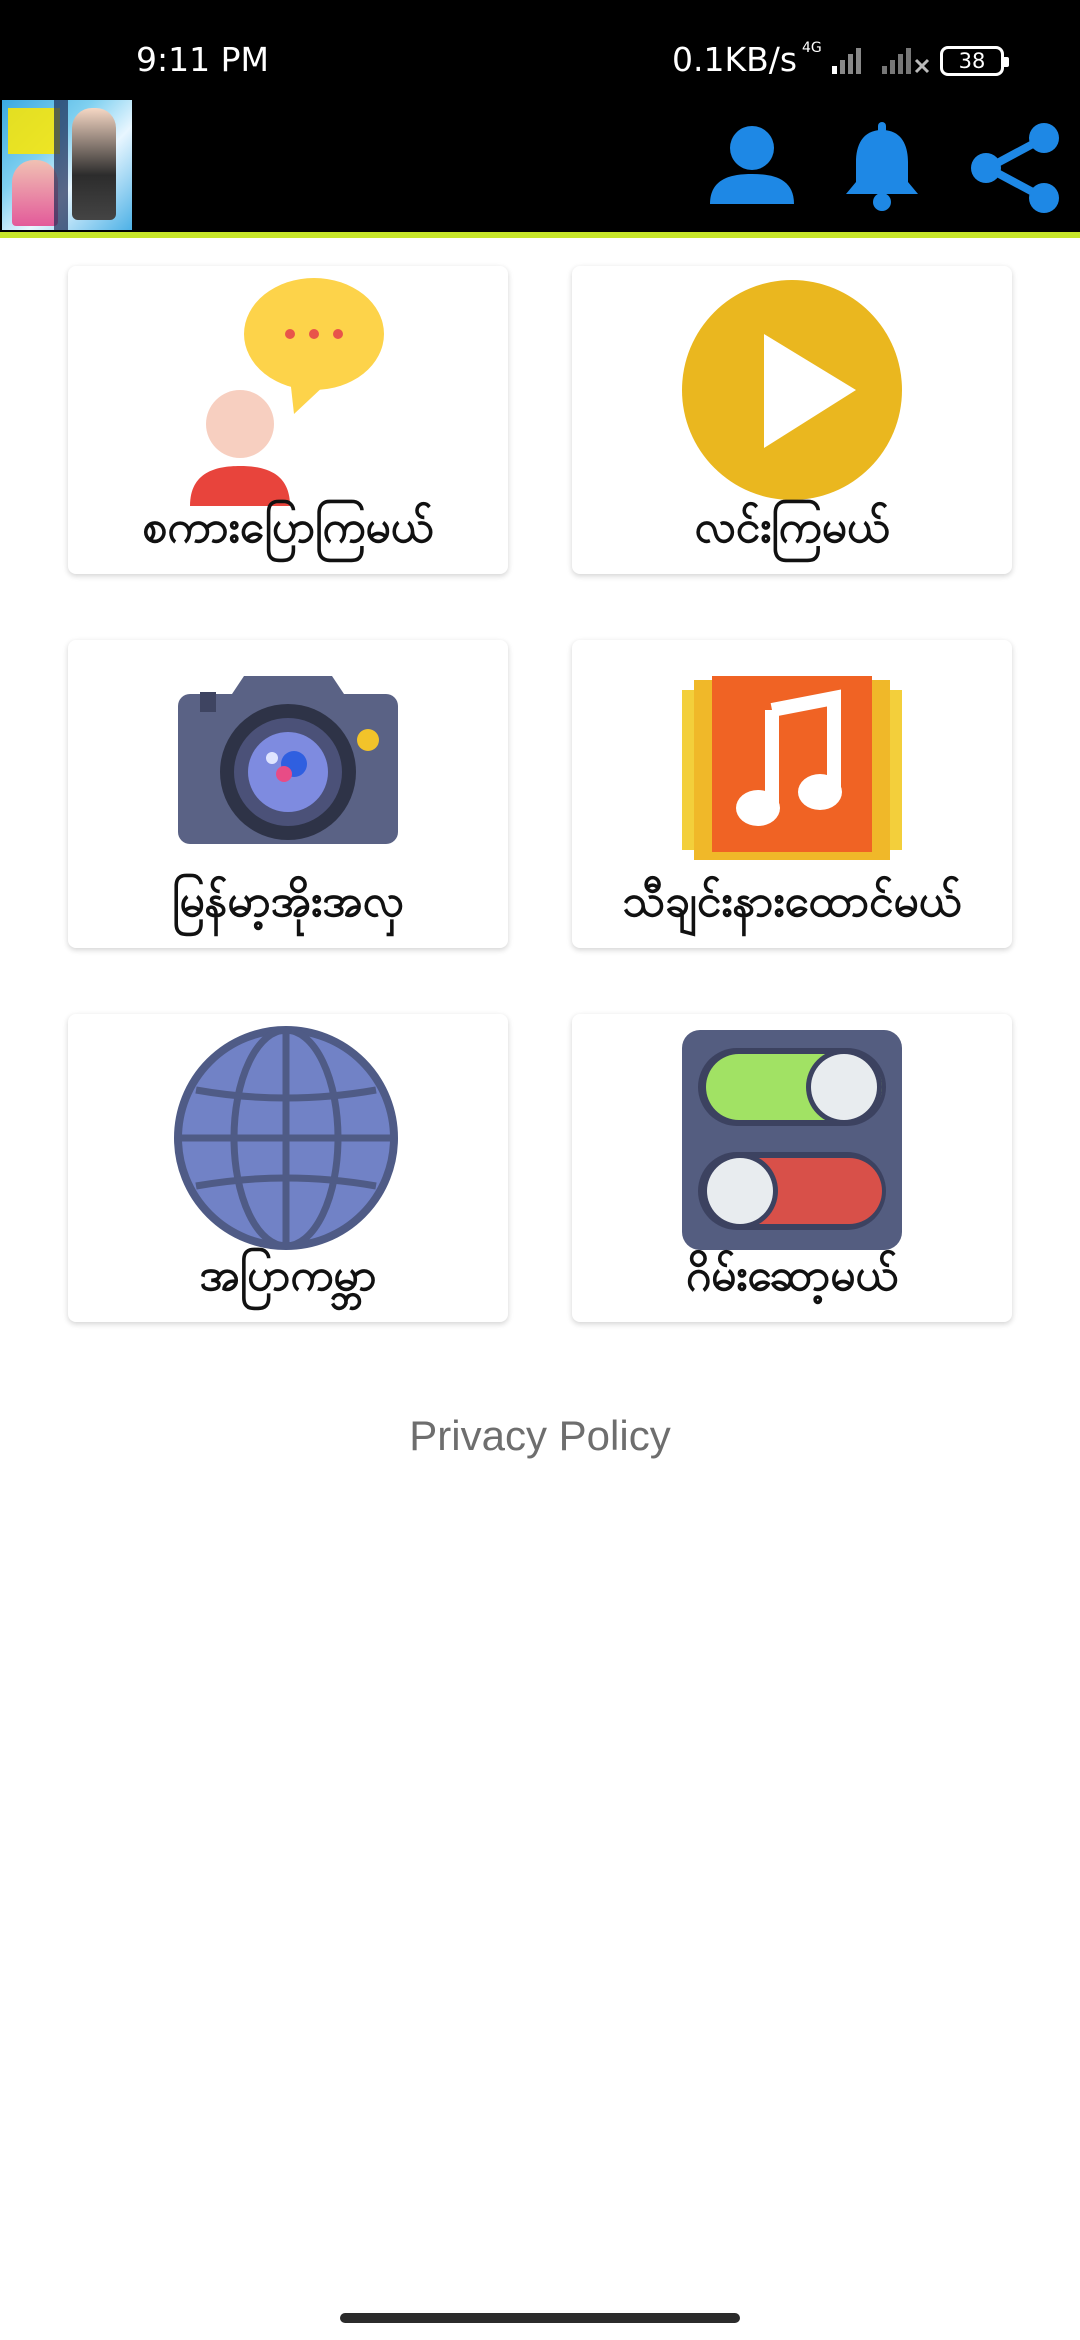 The width and height of the screenshot is (1080, 2340). What do you see at coordinates (735, 59) in the screenshot?
I see `network-speed: 0.1KB/s` at bounding box center [735, 59].